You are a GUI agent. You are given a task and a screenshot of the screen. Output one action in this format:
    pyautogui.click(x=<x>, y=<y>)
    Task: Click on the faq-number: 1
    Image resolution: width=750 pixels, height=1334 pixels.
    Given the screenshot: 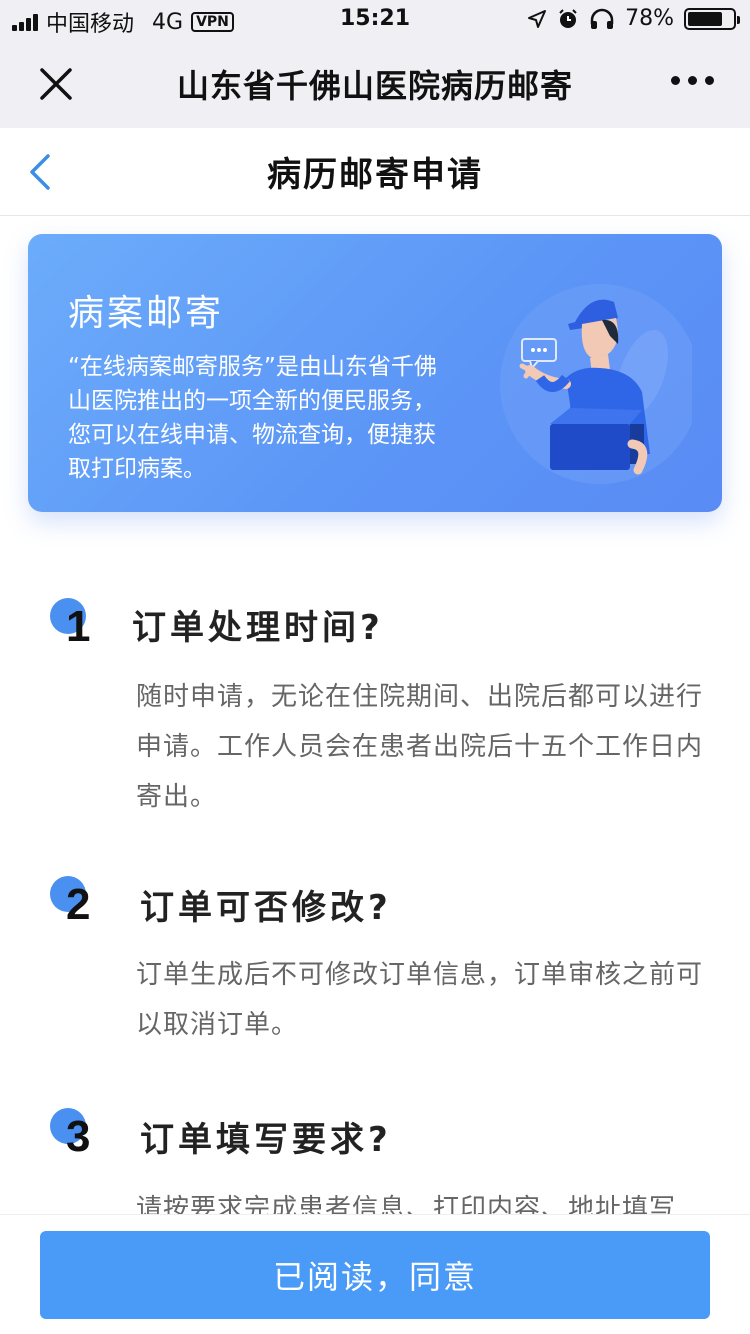 What is the action you would take?
    pyautogui.click(x=78, y=626)
    